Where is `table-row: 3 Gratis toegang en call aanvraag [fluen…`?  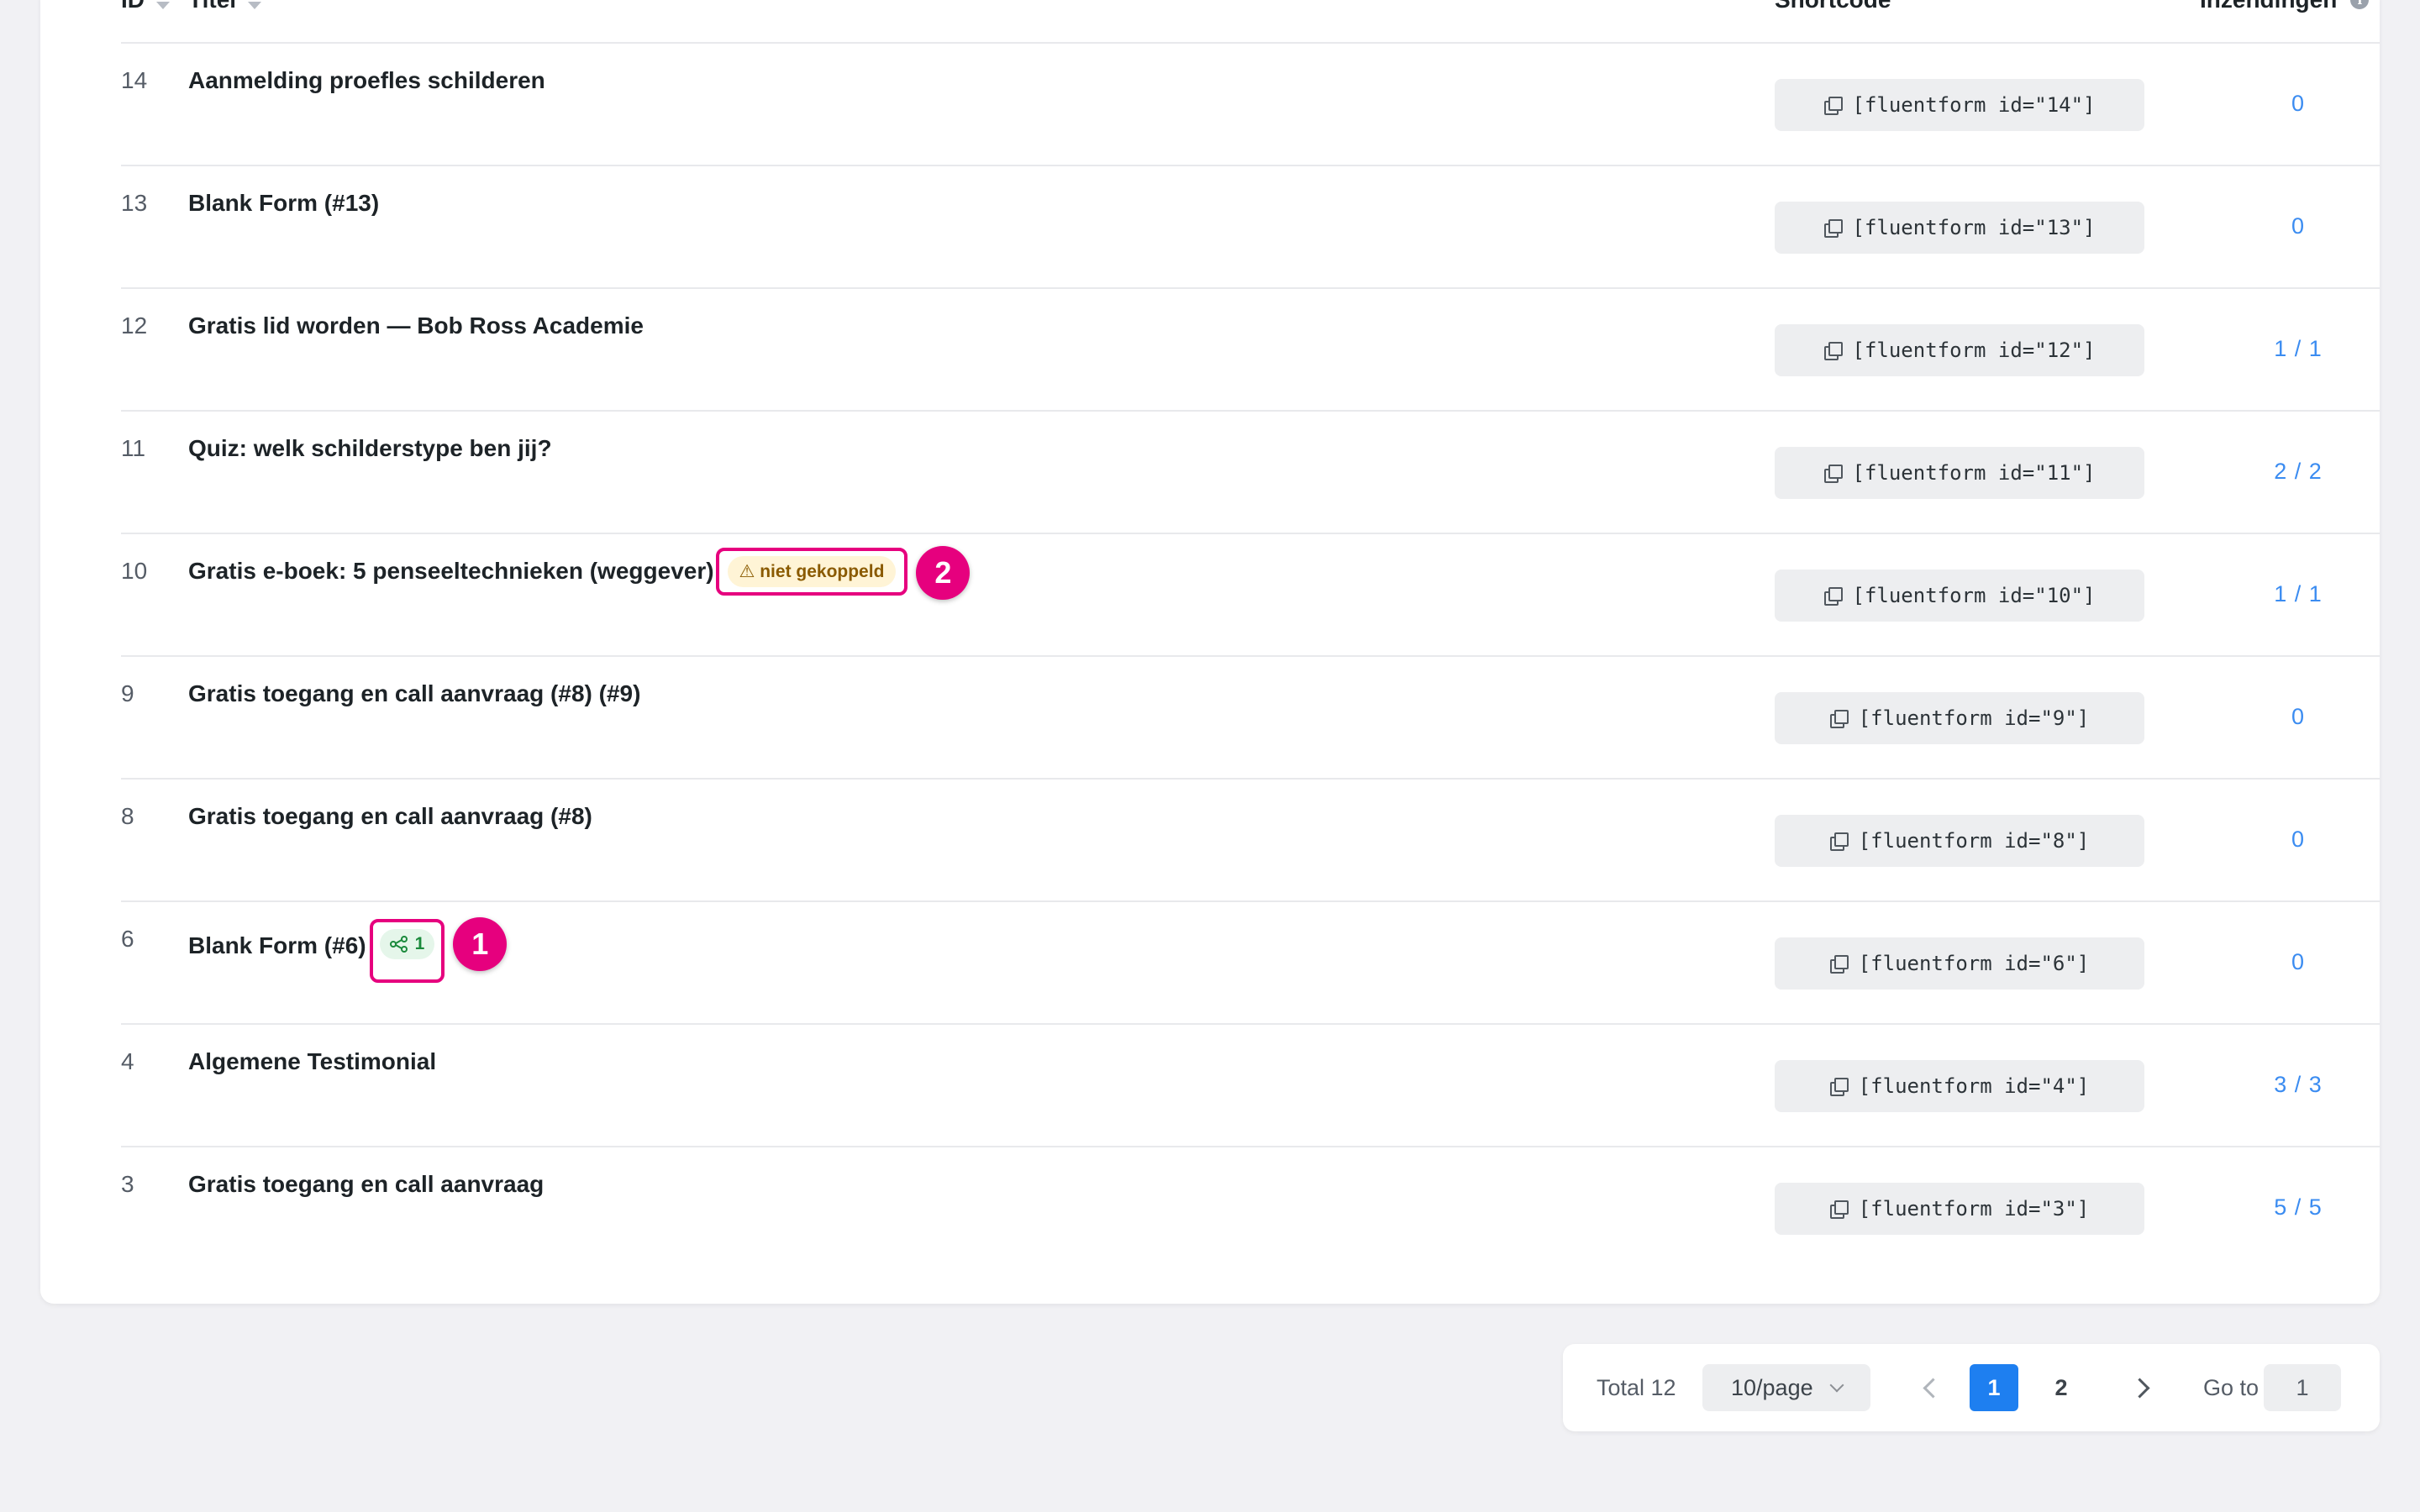
table-row: 3 Gratis toegang en call aanvraag [fluen… is located at coordinates (1251, 1207).